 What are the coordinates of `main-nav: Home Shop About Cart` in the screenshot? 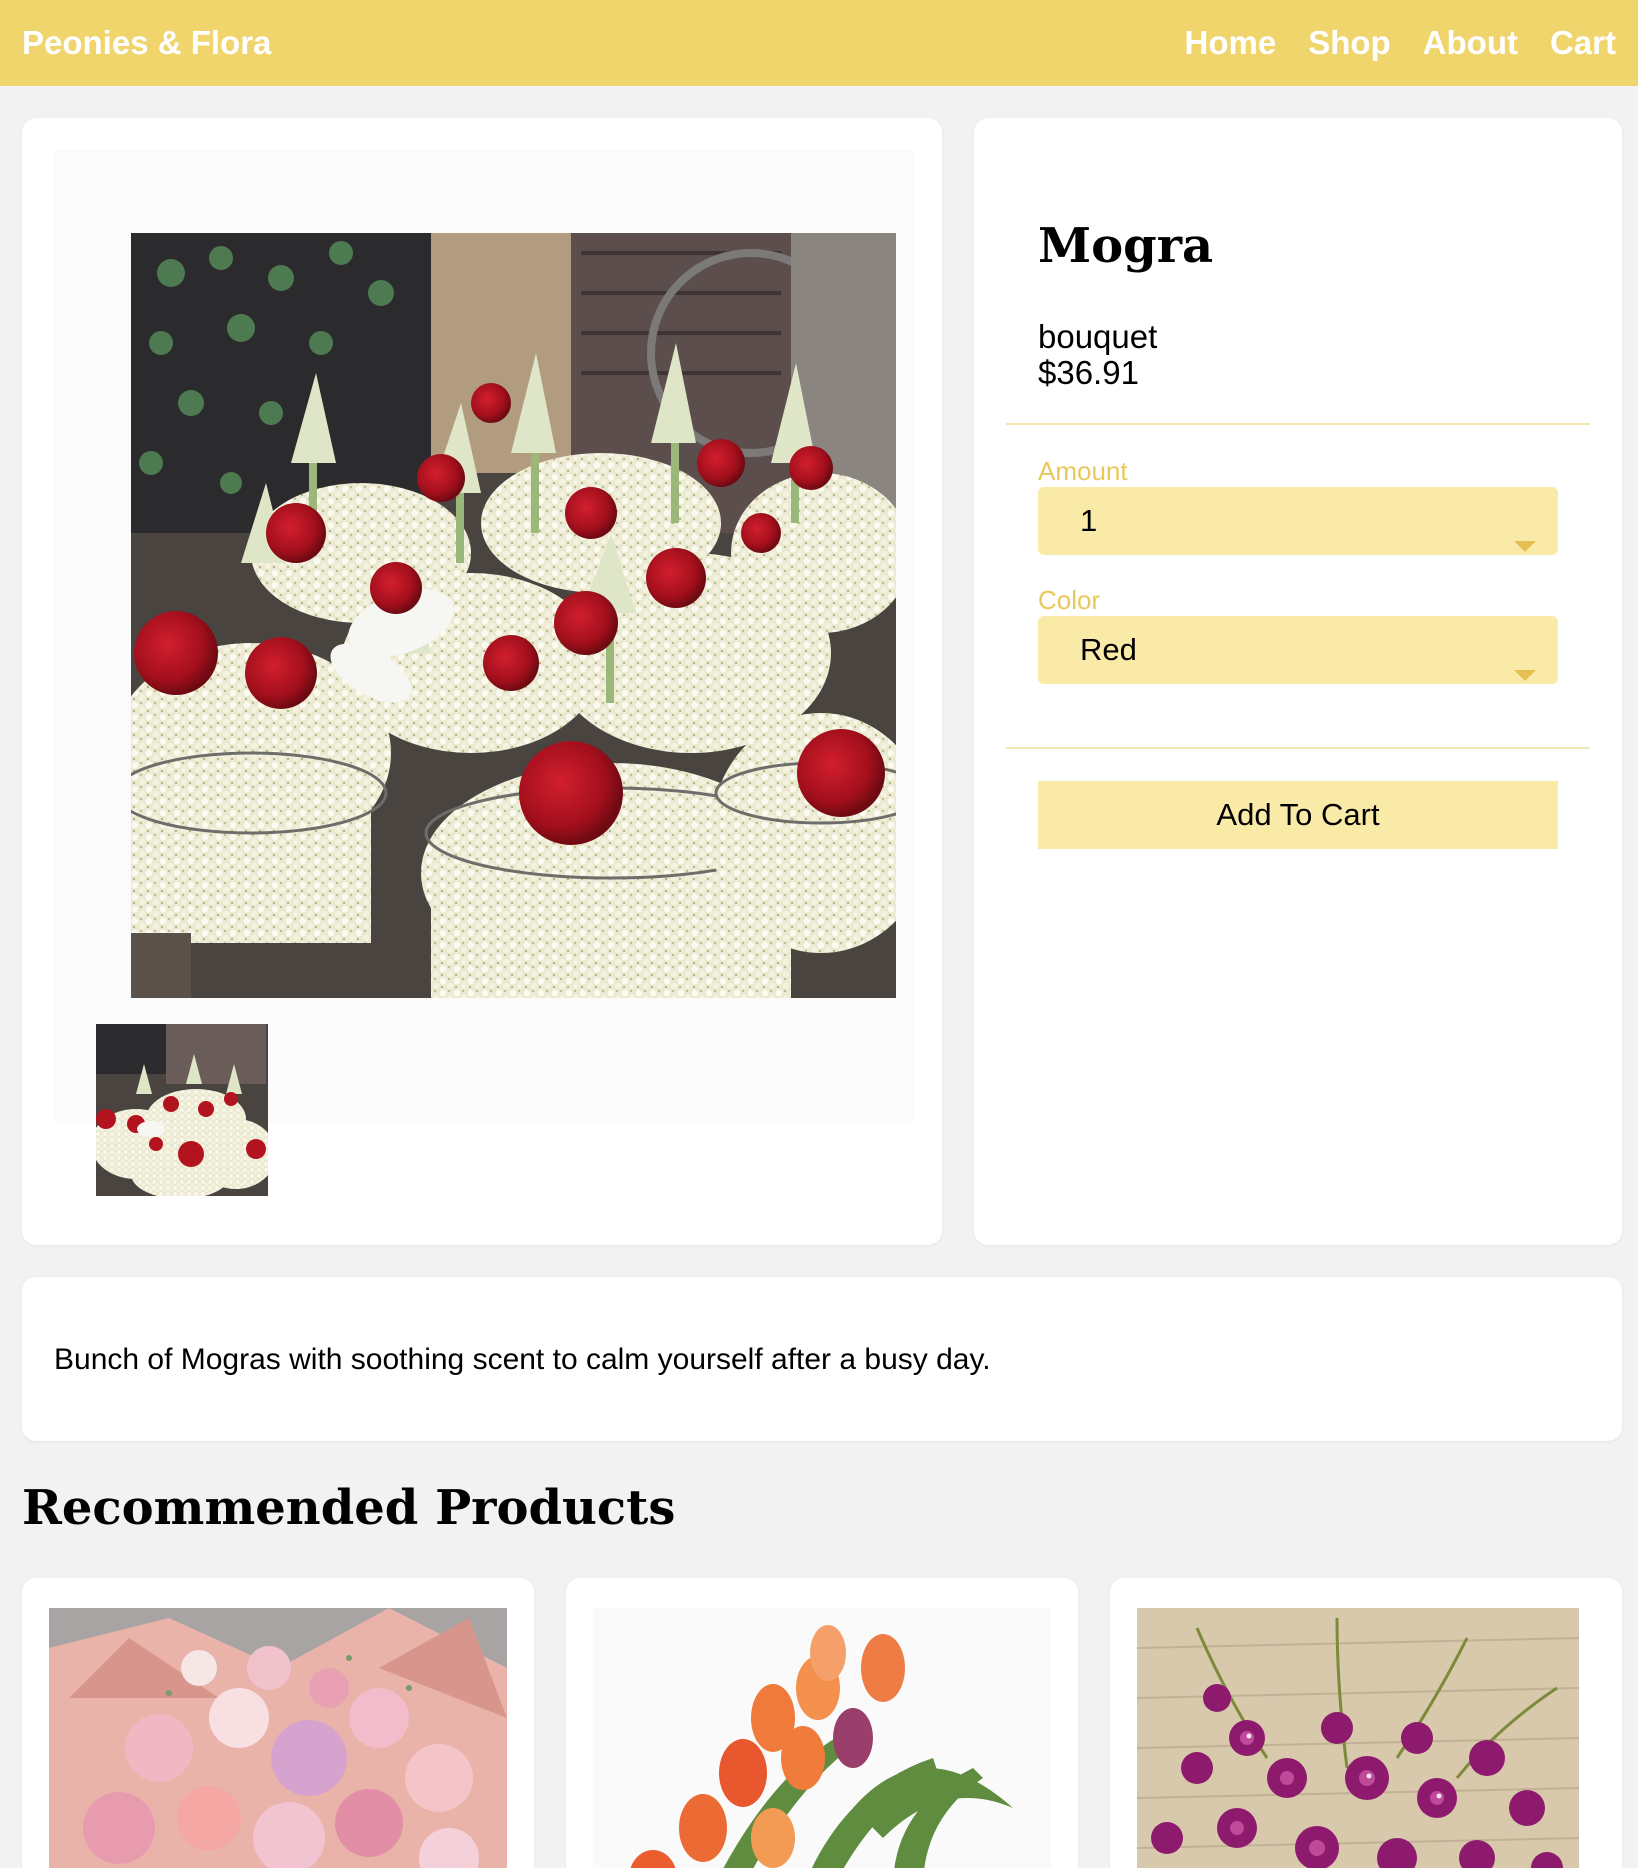 It's located at (1401, 43).